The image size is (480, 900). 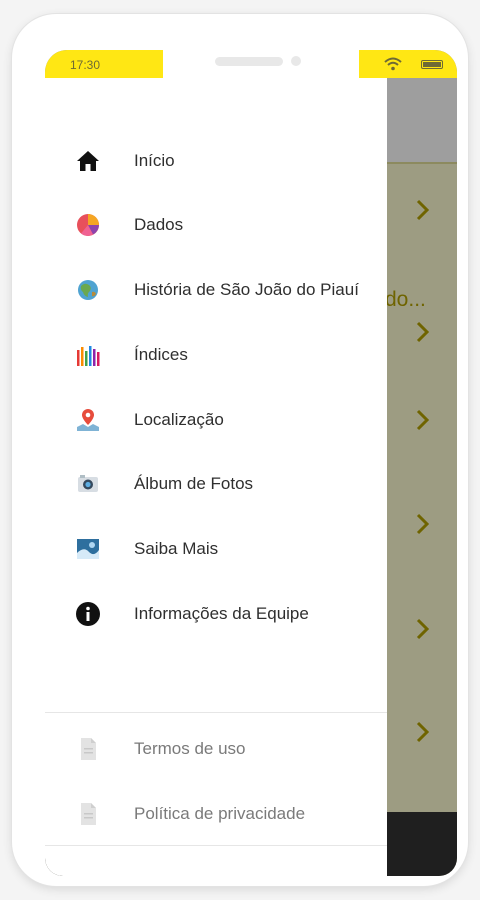 What do you see at coordinates (88, 614) in the screenshot?
I see `info-icon` at bounding box center [88, 614].